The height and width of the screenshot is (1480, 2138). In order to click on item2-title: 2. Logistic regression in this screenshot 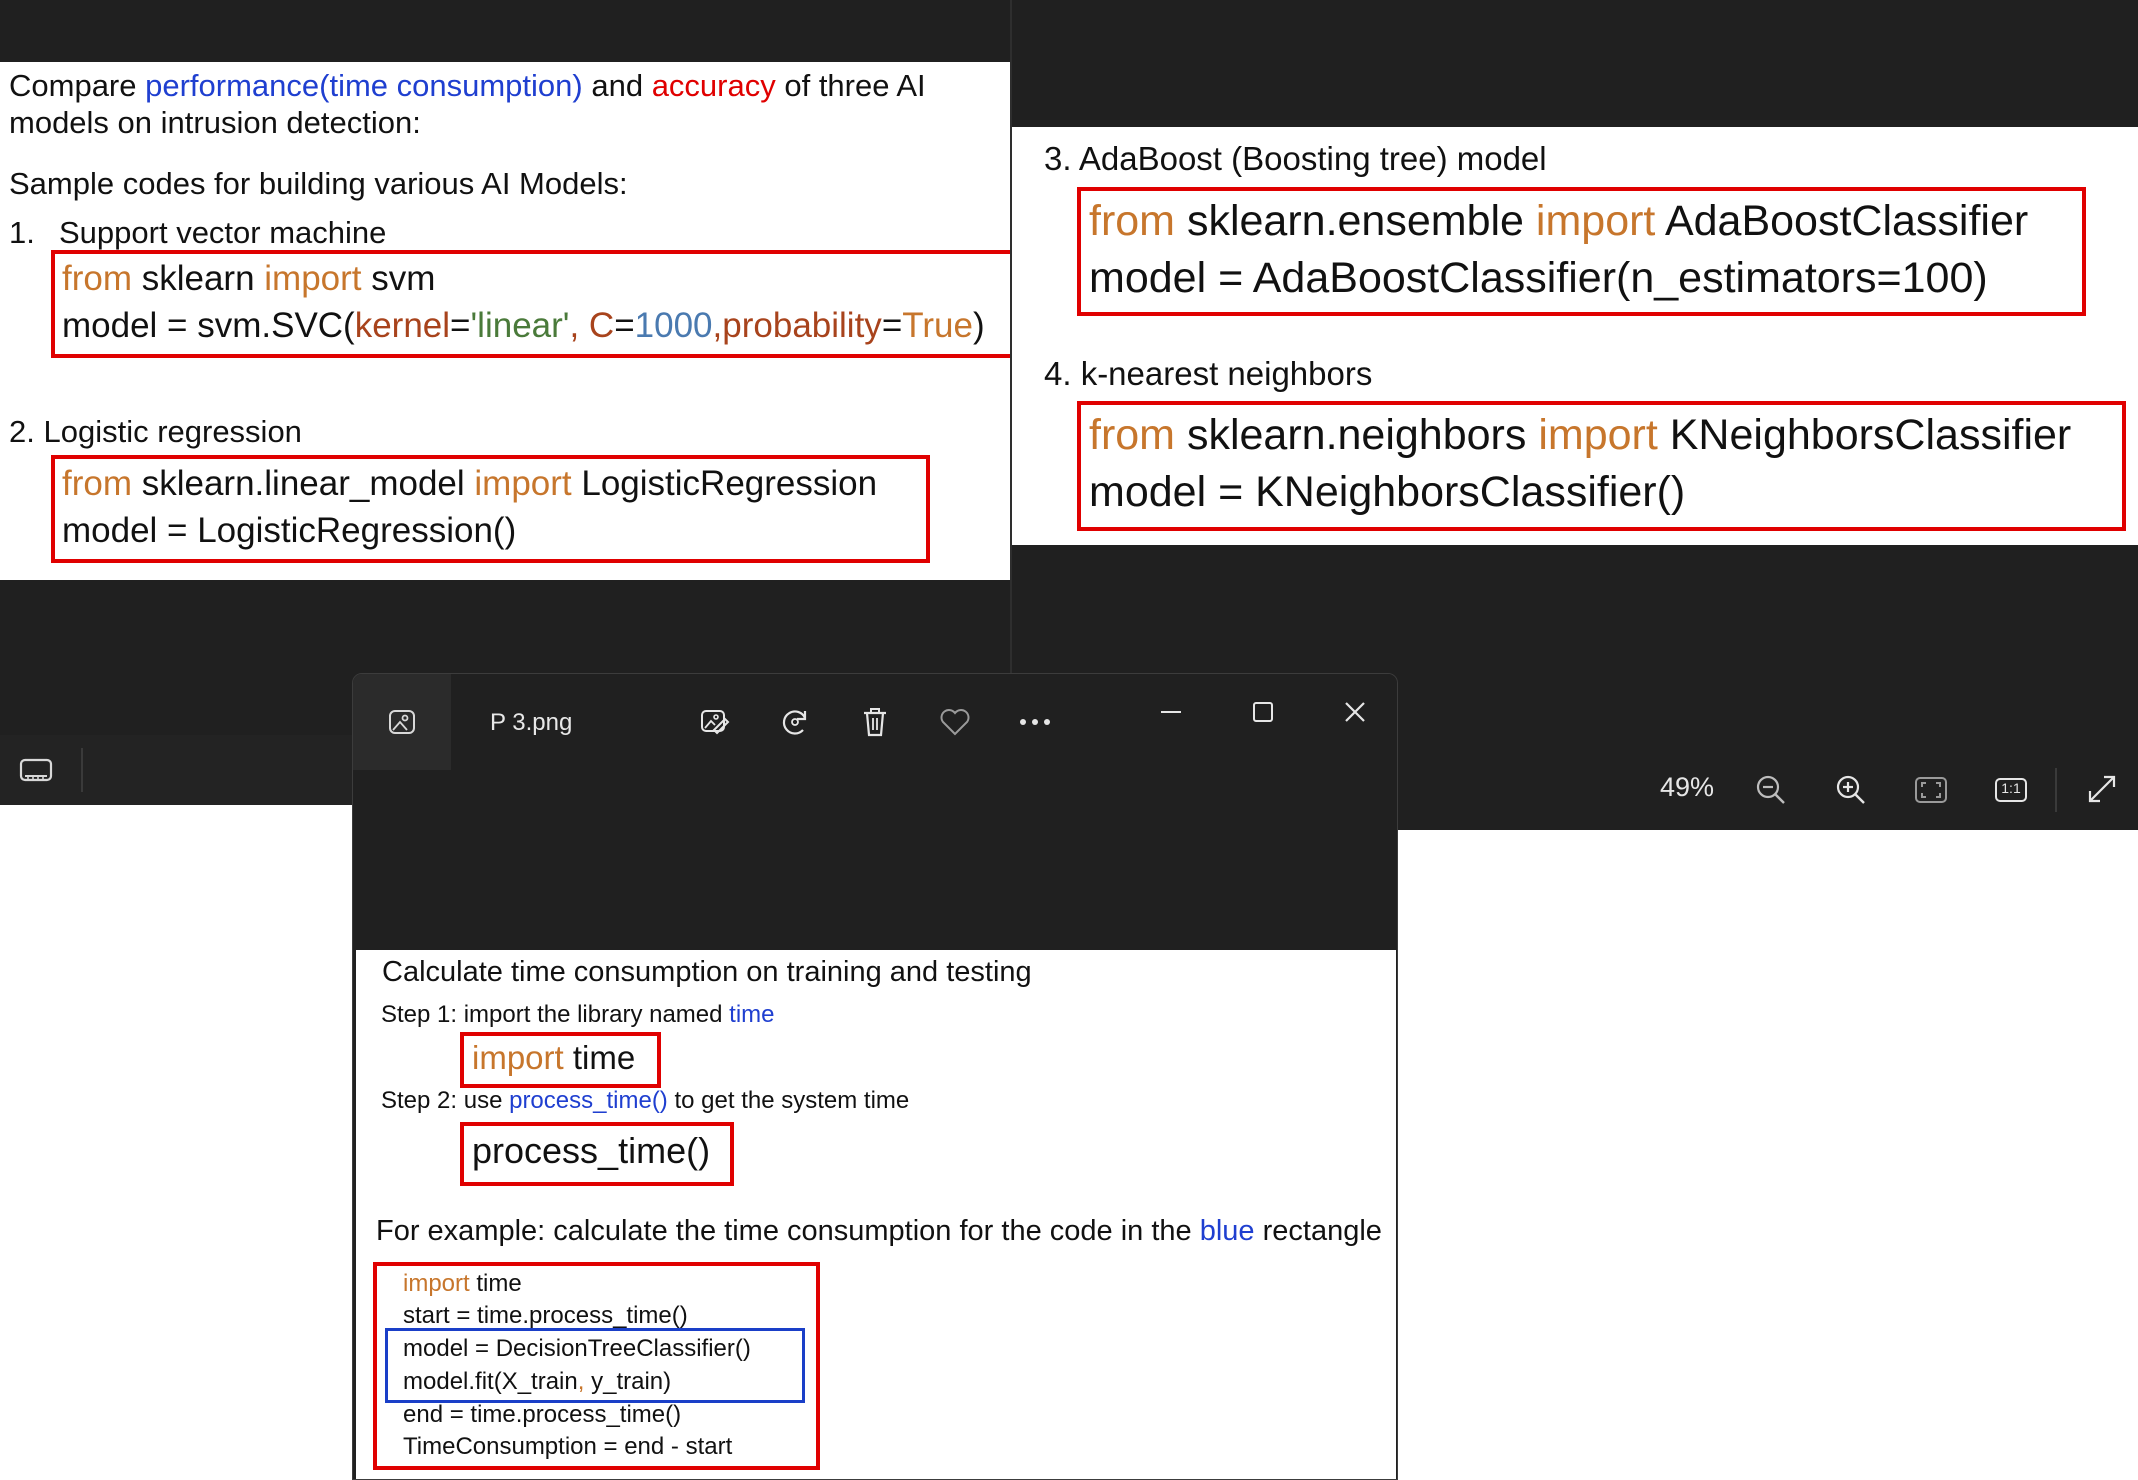, I will do `click(155, 431)`.